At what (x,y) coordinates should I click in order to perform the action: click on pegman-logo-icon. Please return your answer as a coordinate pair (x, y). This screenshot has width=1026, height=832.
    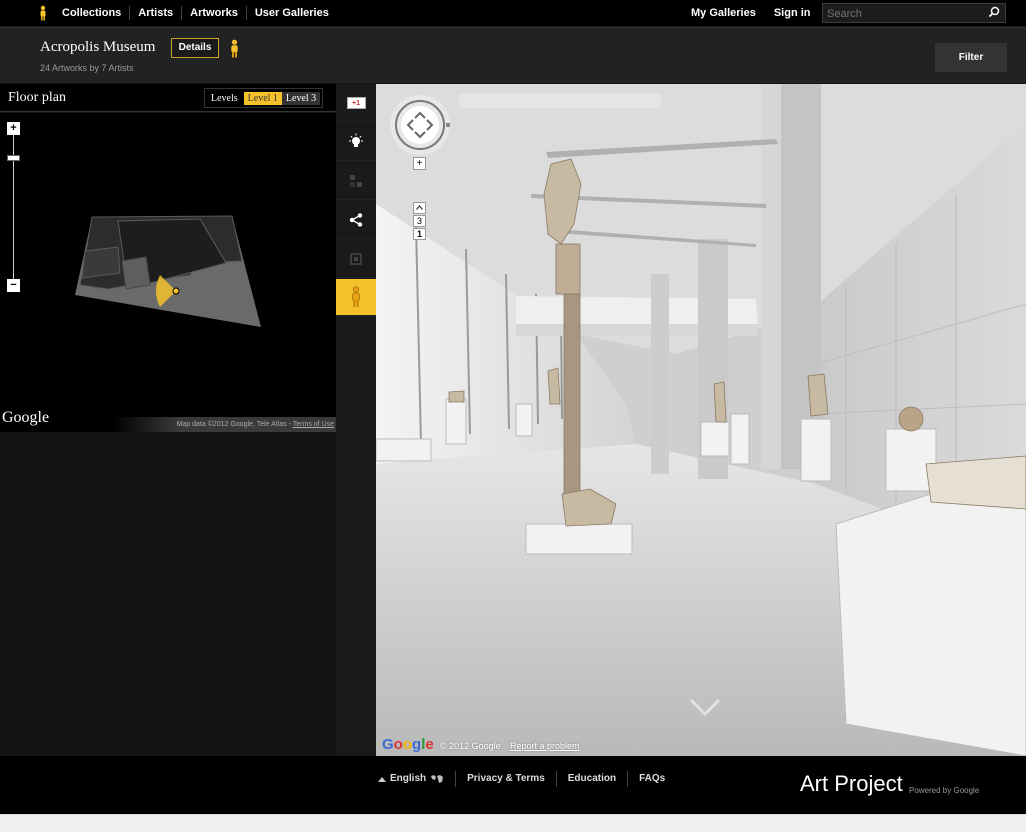
    Looking at the image, I should click on (43, 13).